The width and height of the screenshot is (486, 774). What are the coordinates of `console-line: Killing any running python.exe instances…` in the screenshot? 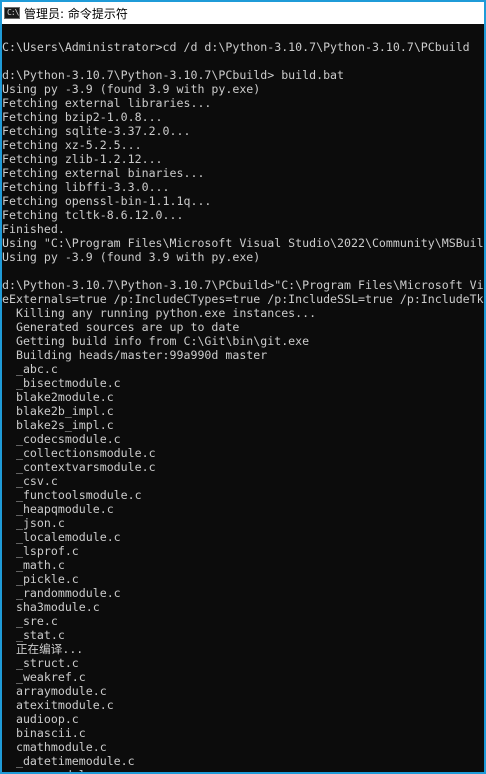 It's located at (159, 313).